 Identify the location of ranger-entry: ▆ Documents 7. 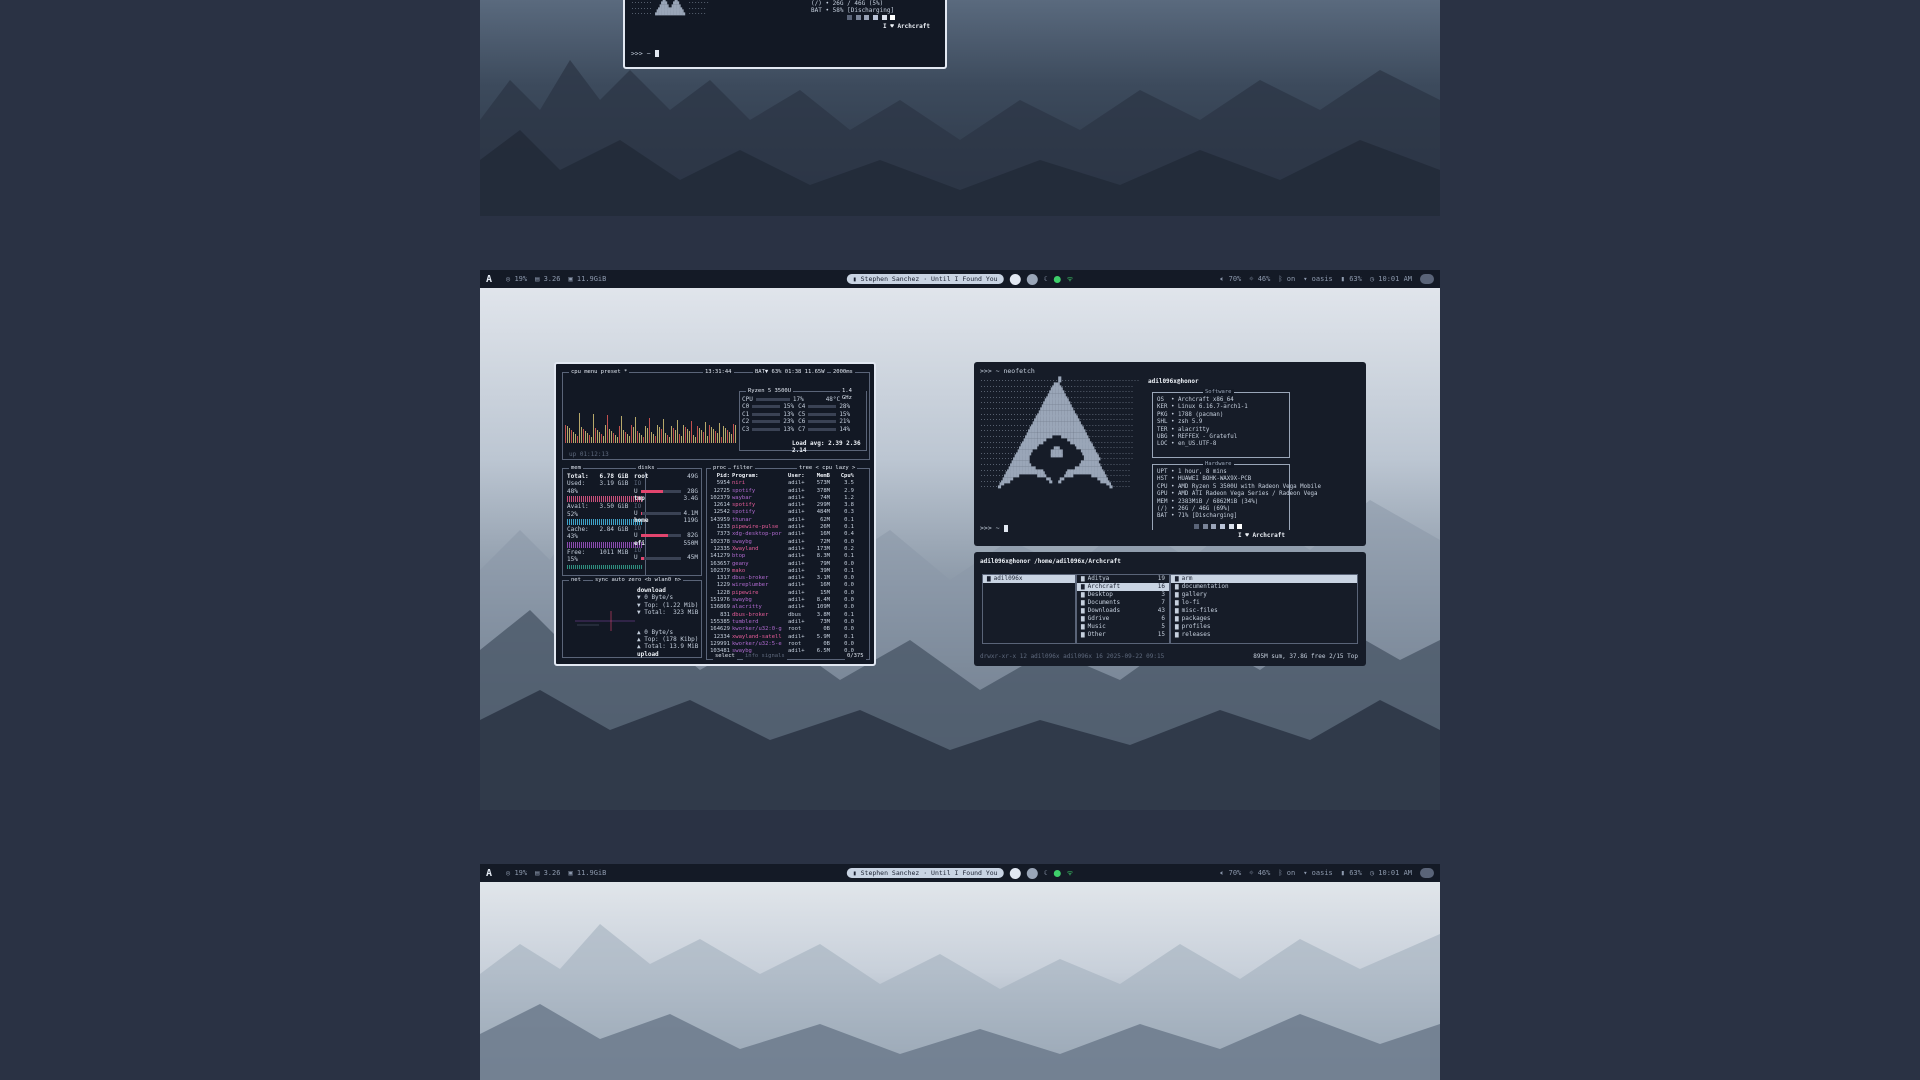
(1123, 603).